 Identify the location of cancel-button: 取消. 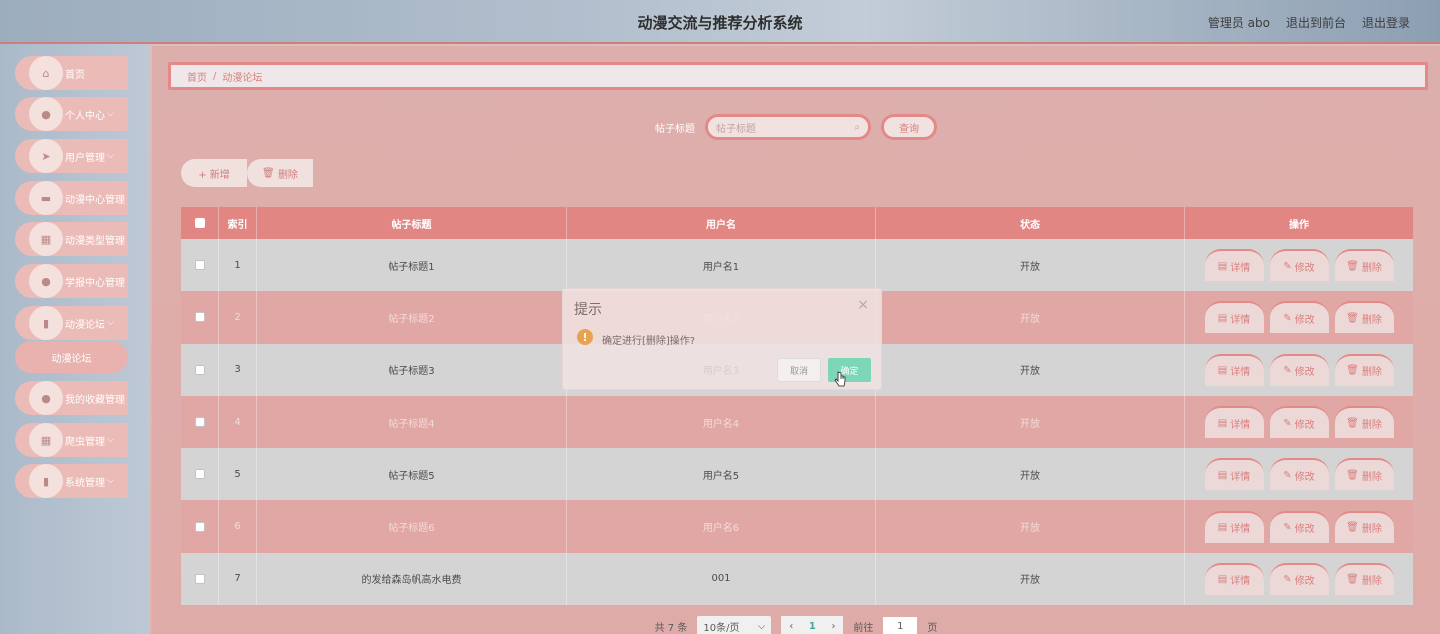
(799, 370).